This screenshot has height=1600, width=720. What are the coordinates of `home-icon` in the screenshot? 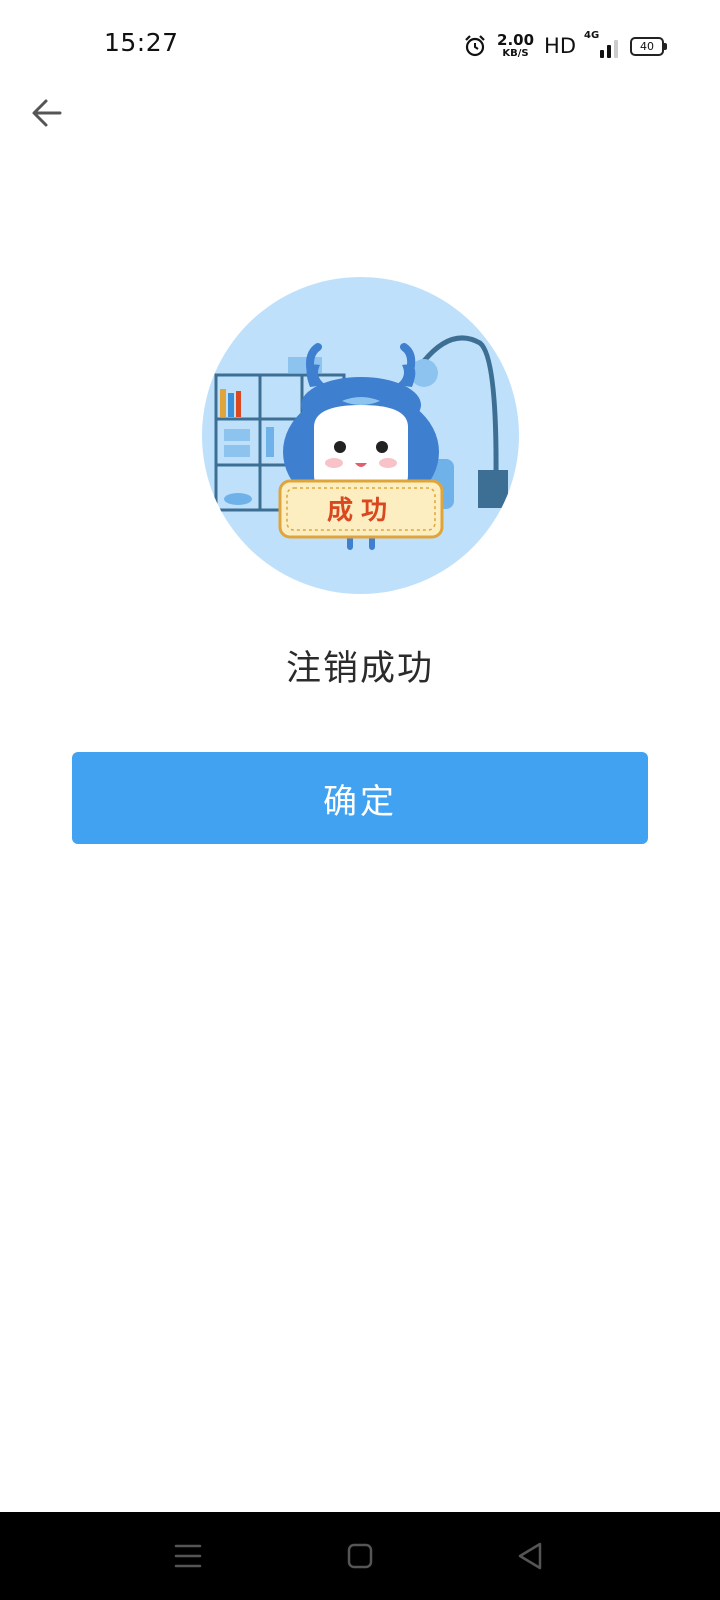 It's located at (360, 1556).